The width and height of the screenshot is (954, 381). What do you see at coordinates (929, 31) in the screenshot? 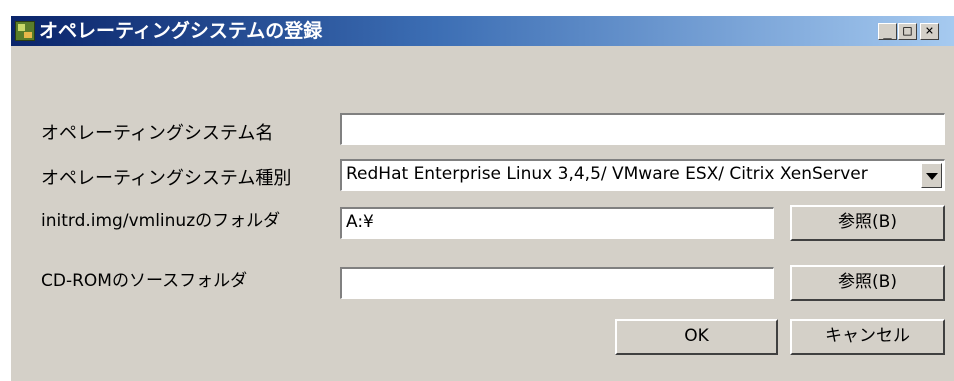
I see `close-button: ×` at bounding box center [929, 31].